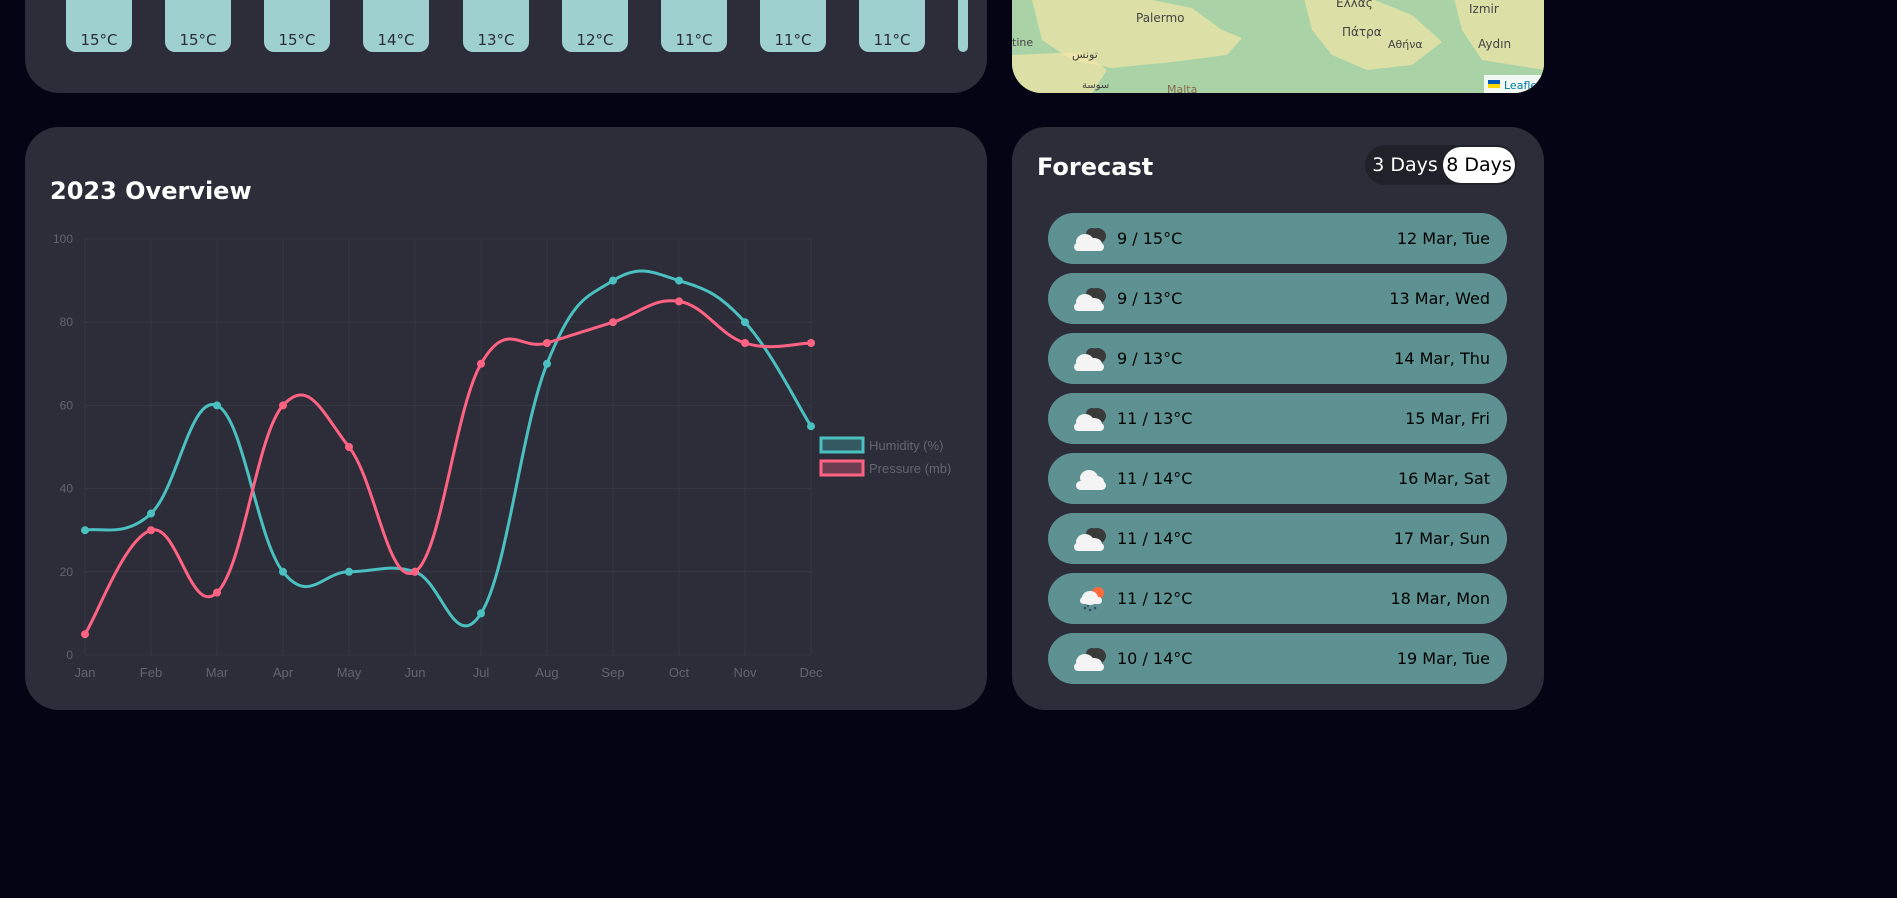  What do you see at coordinates (1523, 85) in the screenshot?
I see `leaflet-link: Leaflet` at bounding box center [1523, 85].